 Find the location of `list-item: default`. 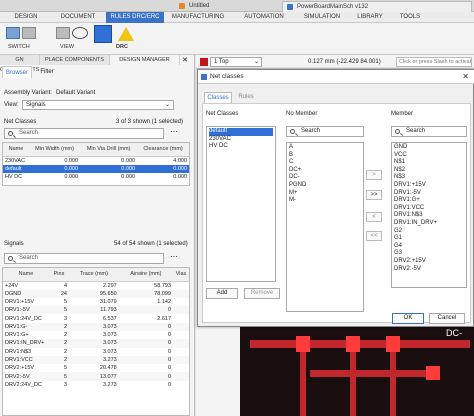

list-item: default is located at coordinates (241, 132).